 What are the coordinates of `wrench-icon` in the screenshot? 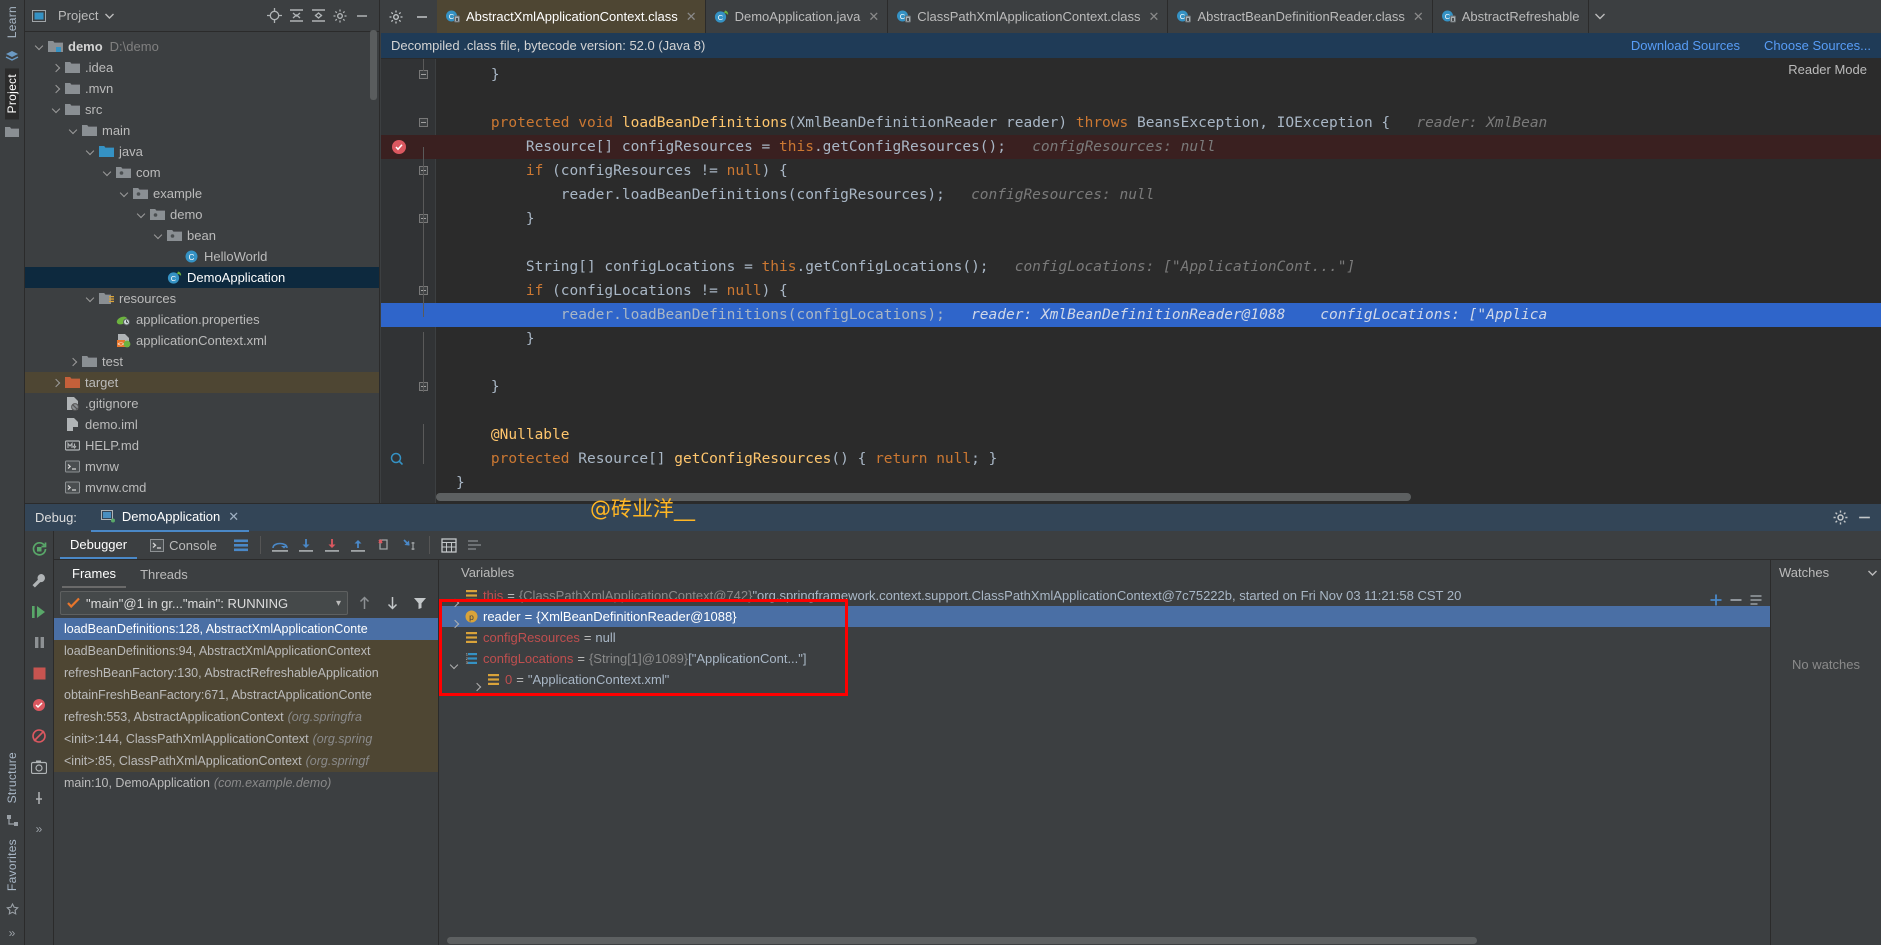 It's located at (39, 580).